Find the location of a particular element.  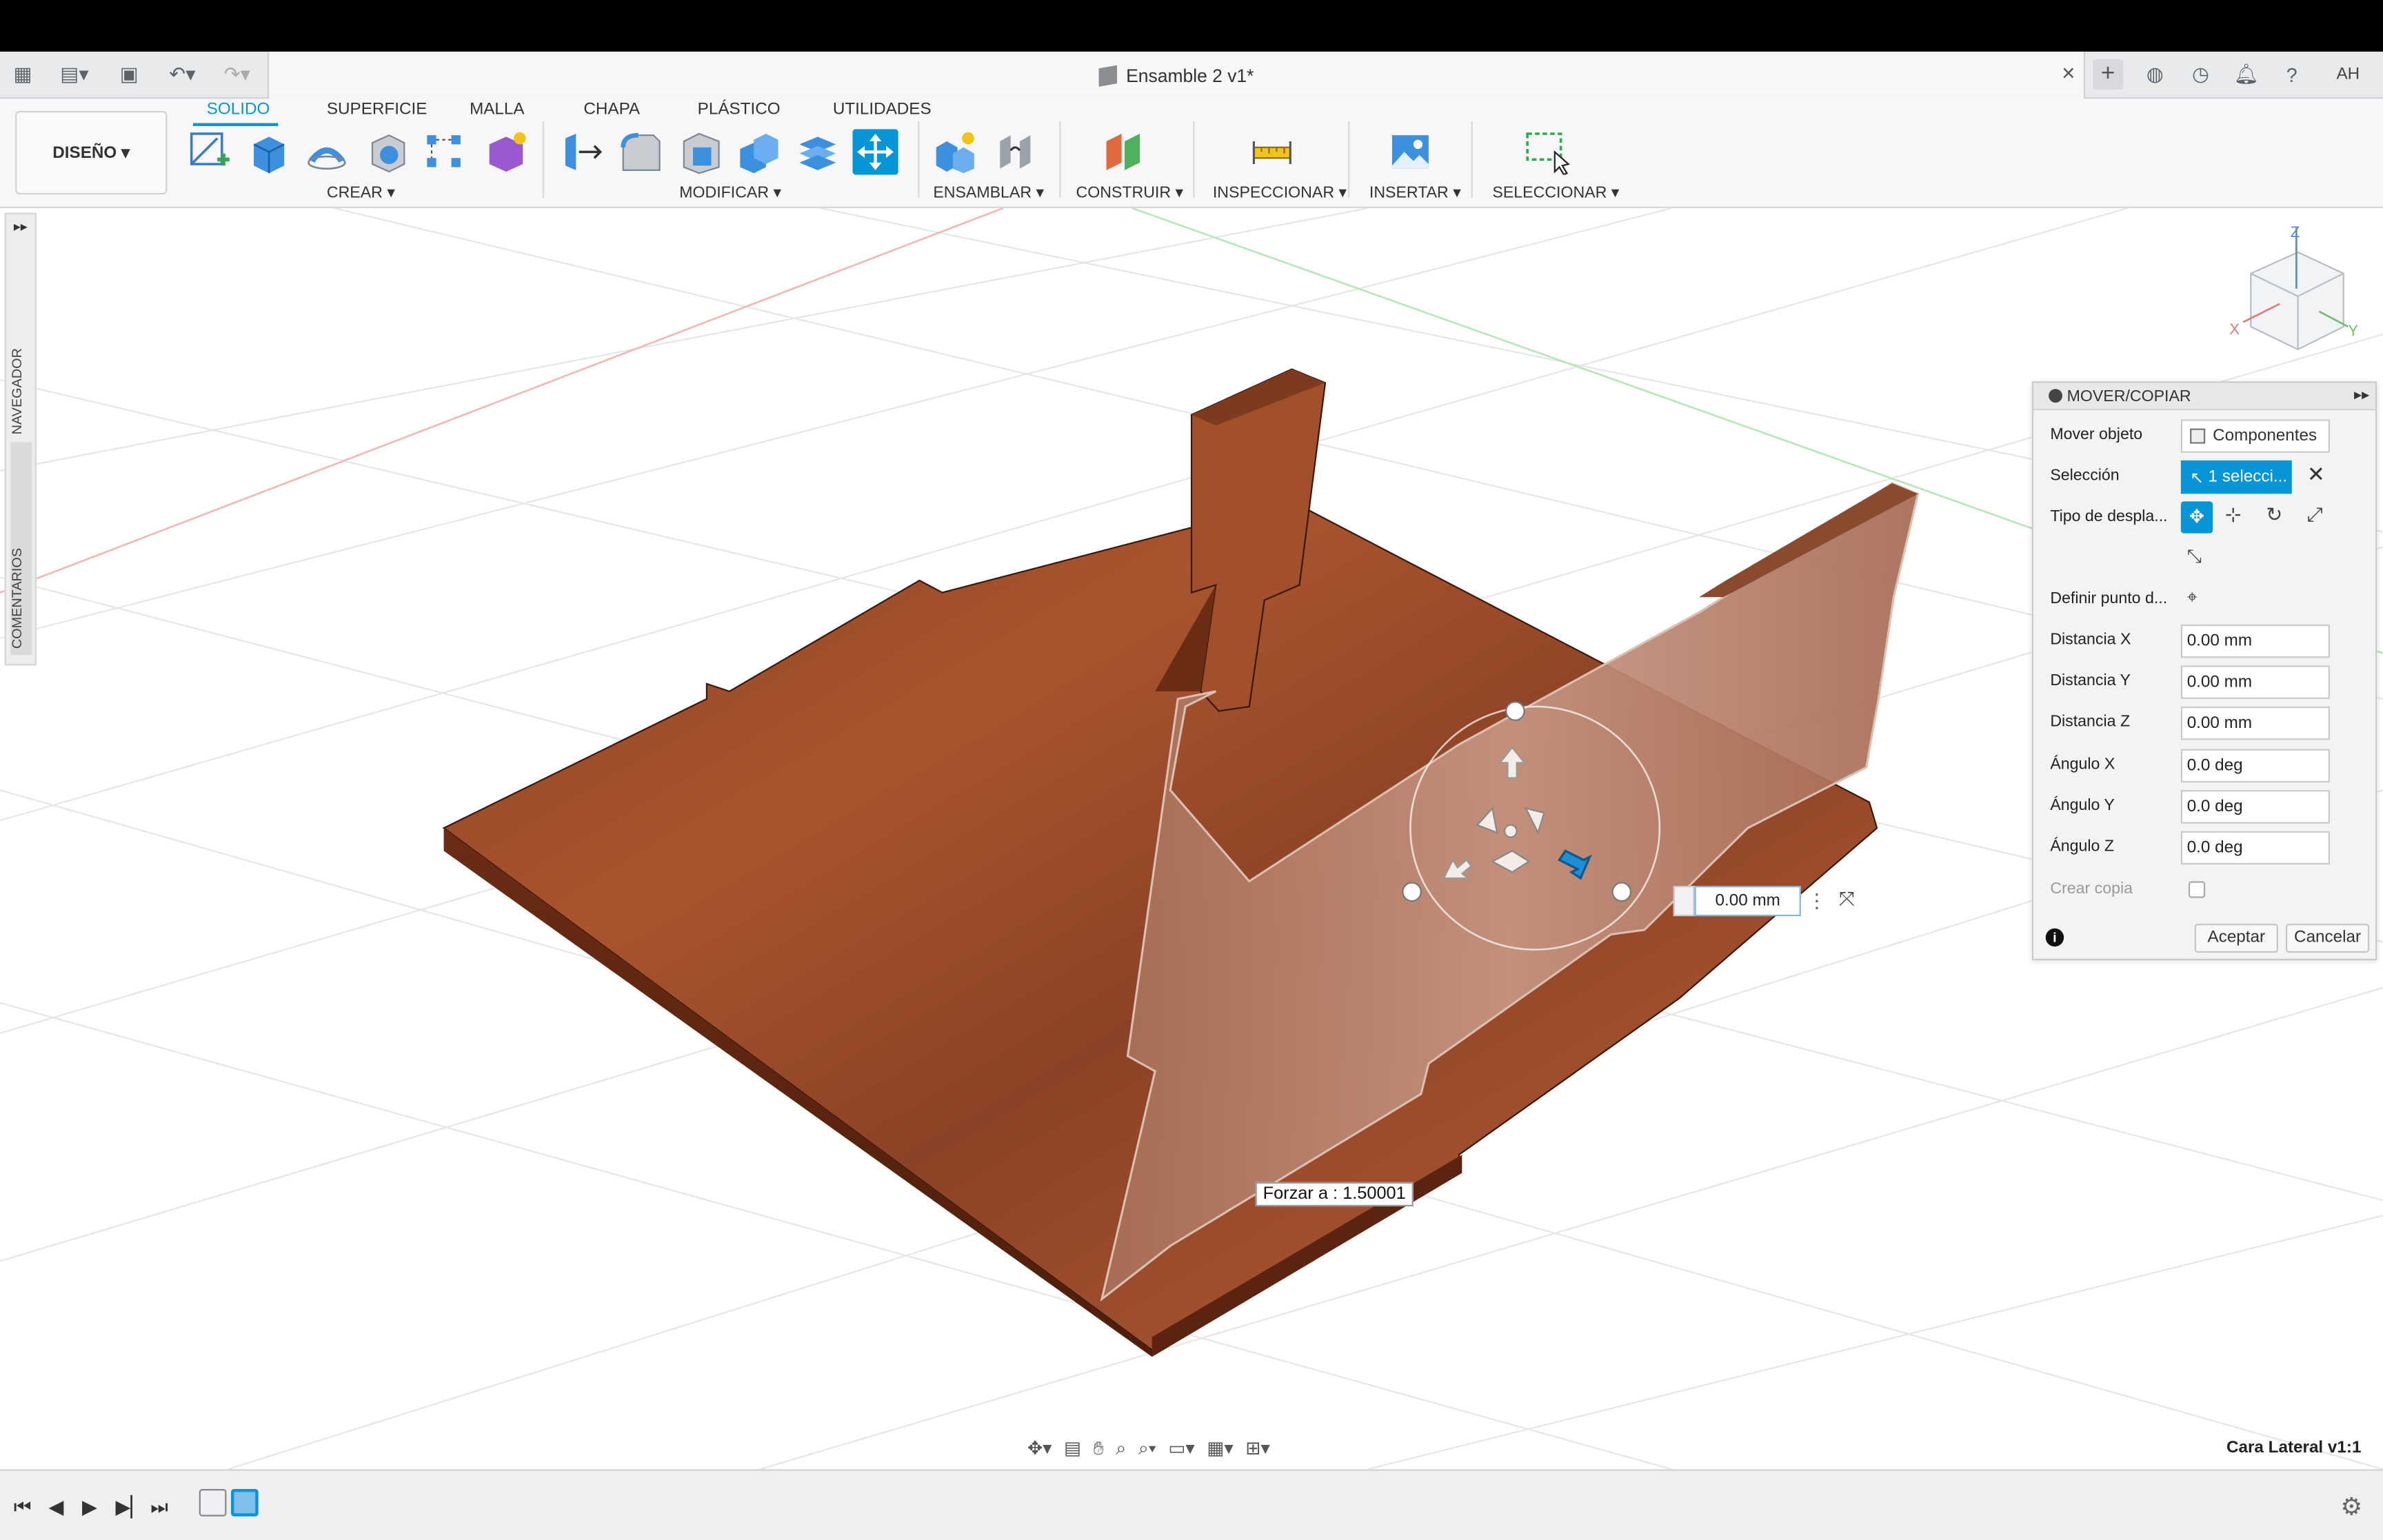

fit-icon: ⌕▾ is located at coordinates (1147, 1448).